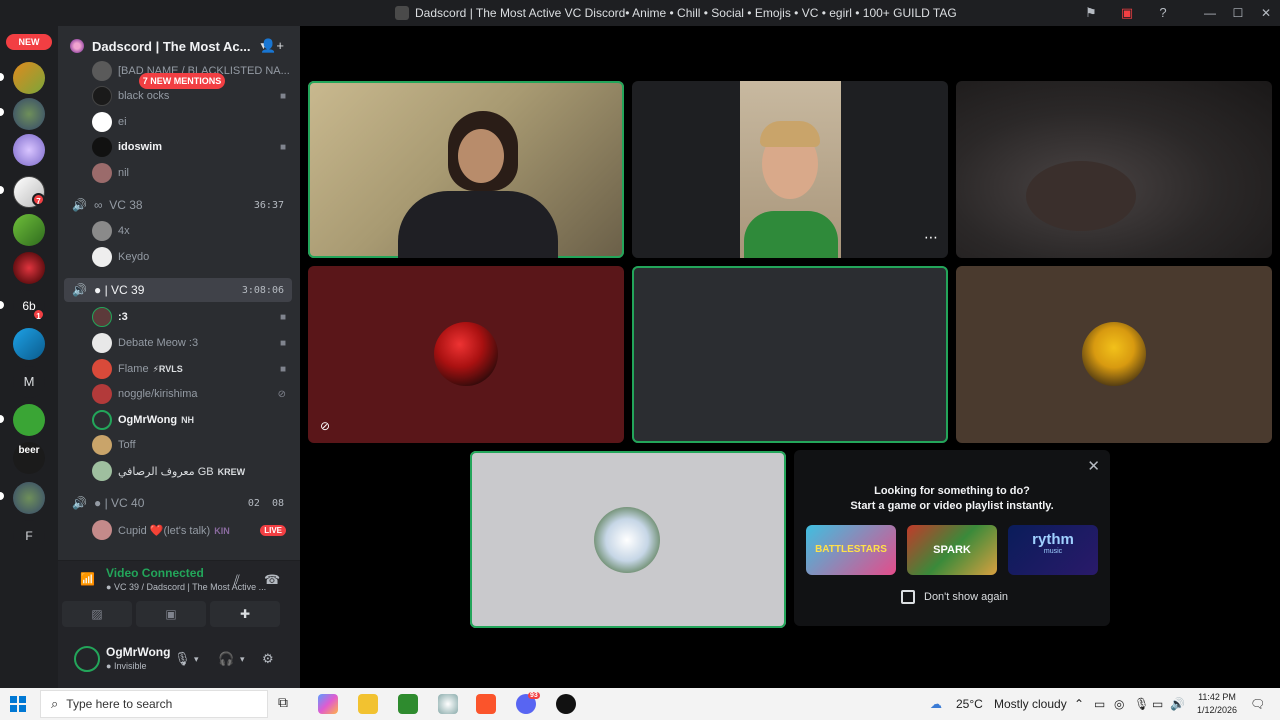  I want to click on start-button, so click(18, 704).